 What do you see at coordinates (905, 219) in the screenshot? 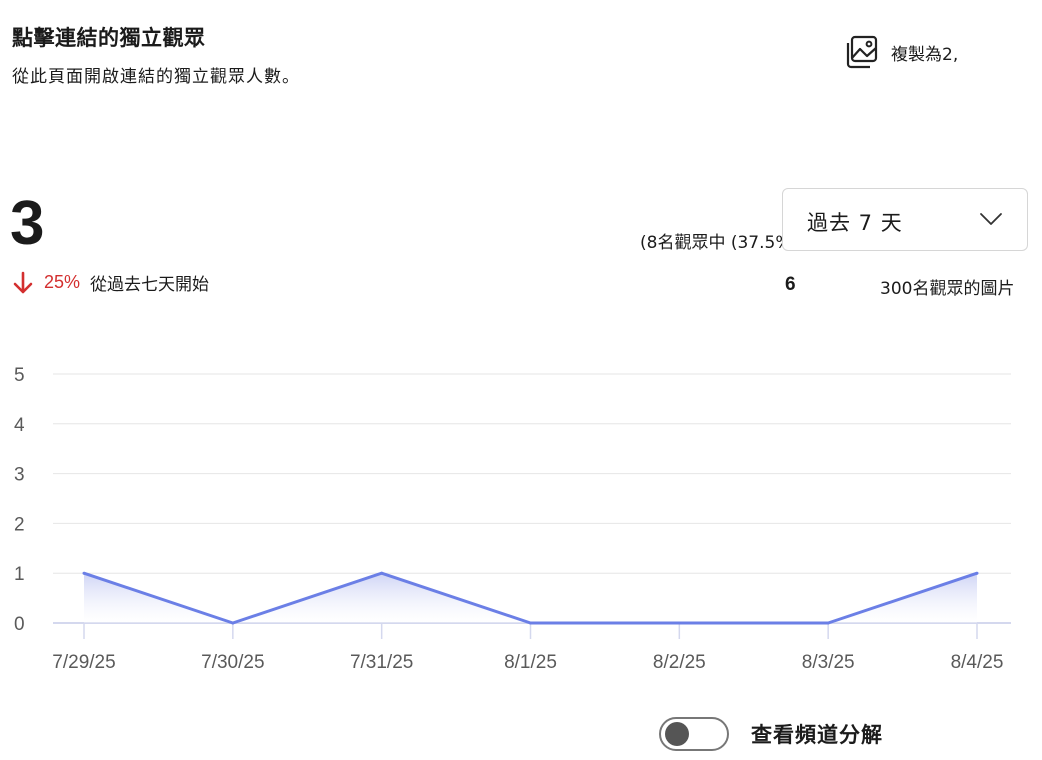
I see `date-range-dropdown: 過去 7 天` at bounding box center [905, 219].